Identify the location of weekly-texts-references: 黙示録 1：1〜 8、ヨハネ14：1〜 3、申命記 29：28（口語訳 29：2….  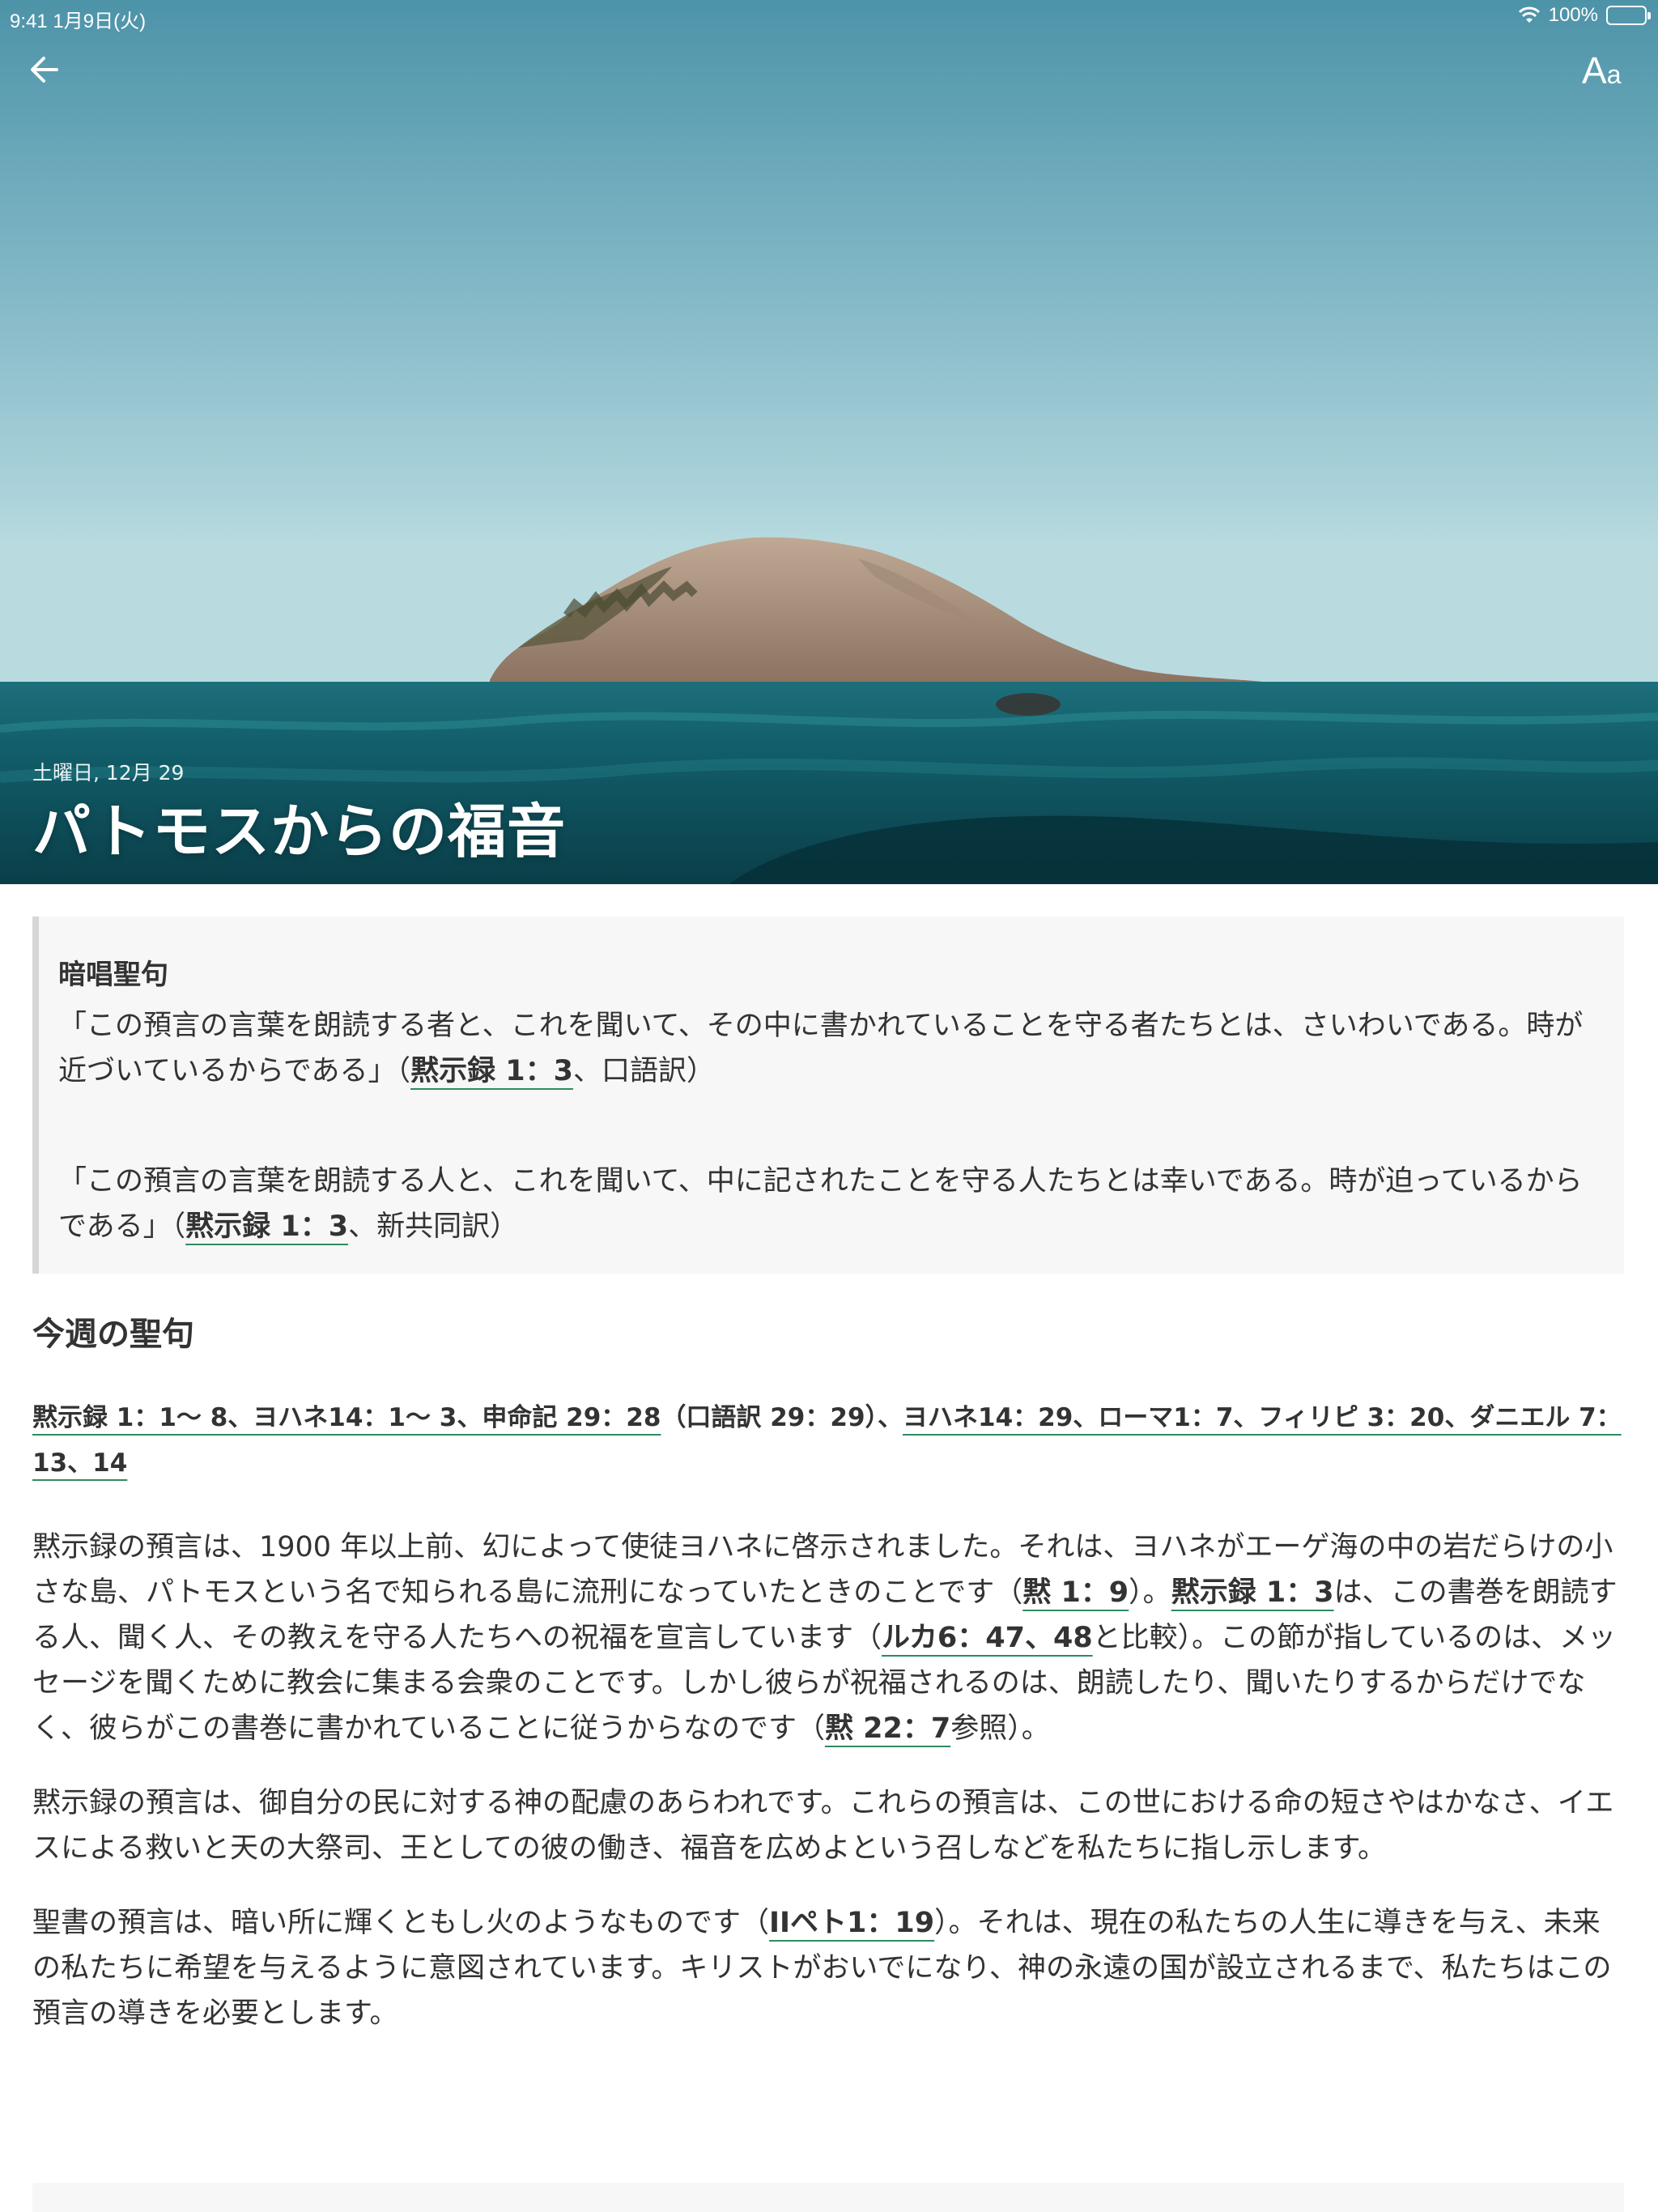
(829, 1440).